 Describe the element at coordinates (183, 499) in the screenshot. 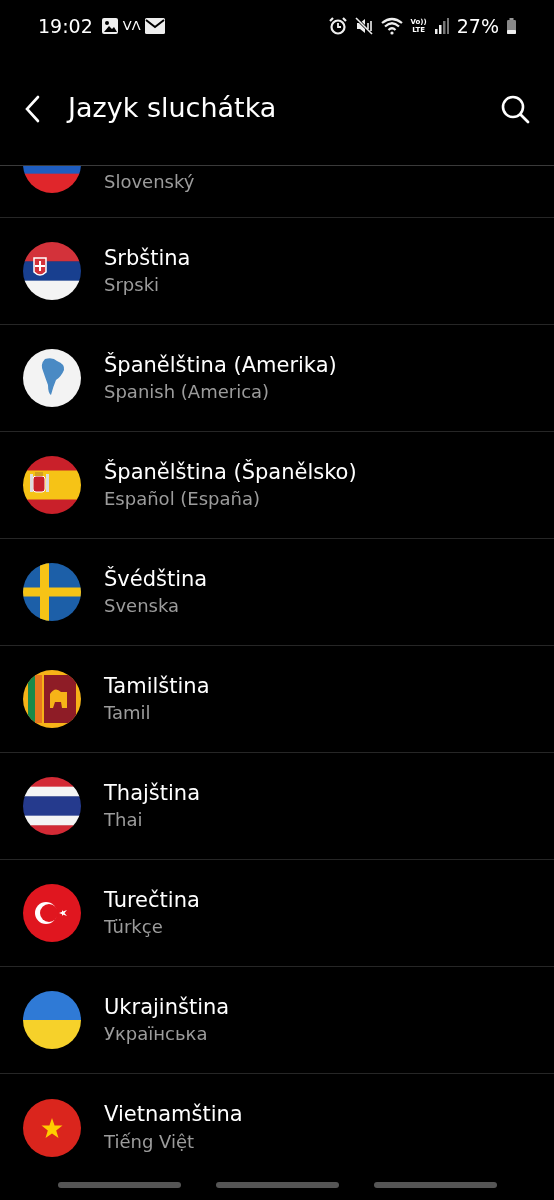

I see `native-name: Español (España)` at that location.